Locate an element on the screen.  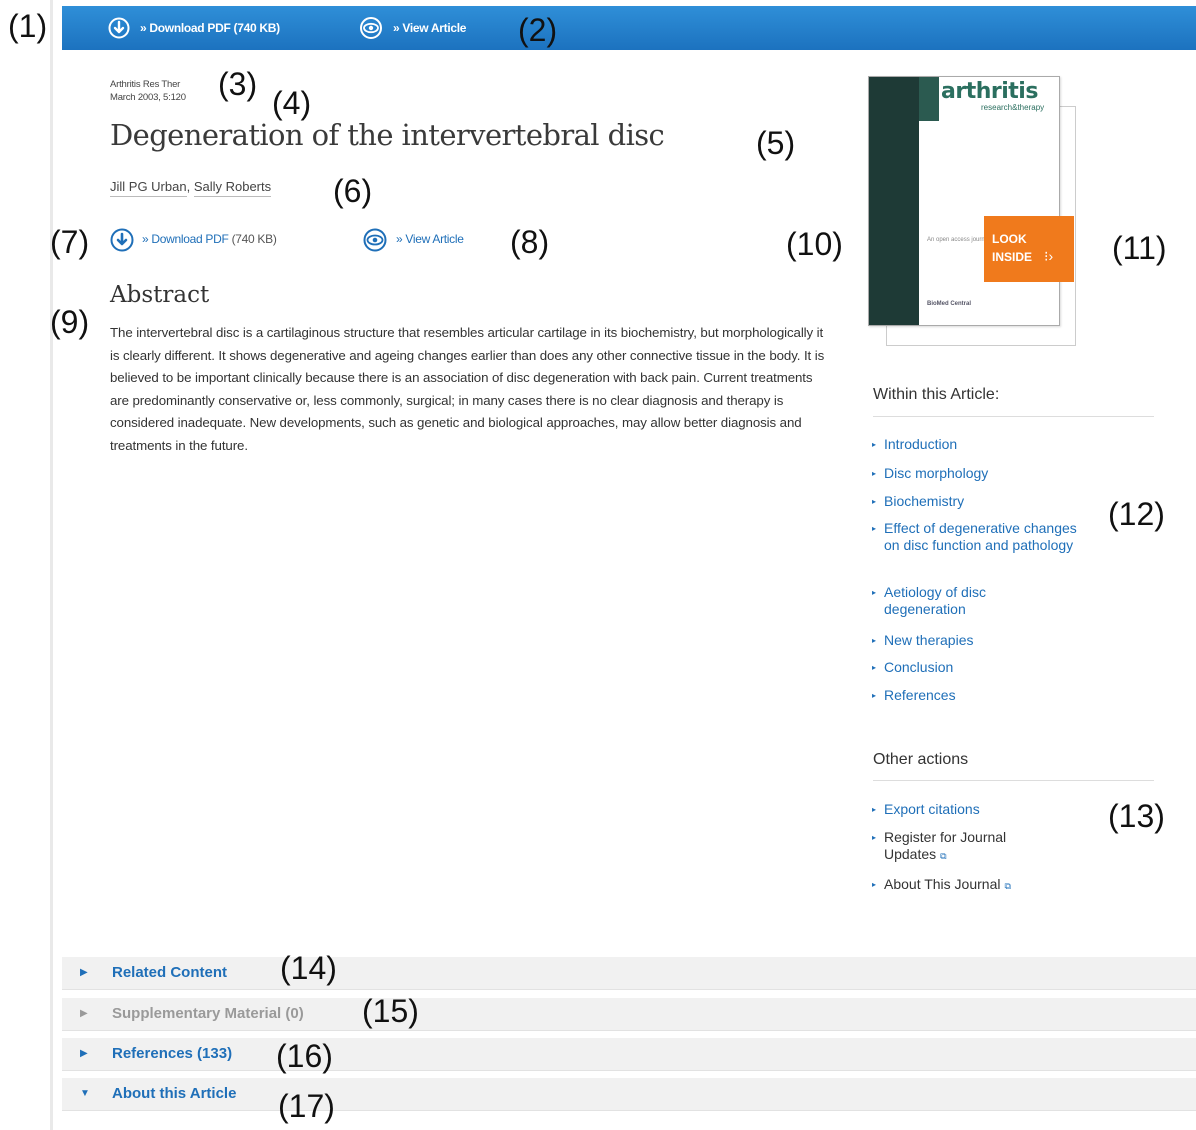
callout-label: (6) is located at coordinates (353, 191).